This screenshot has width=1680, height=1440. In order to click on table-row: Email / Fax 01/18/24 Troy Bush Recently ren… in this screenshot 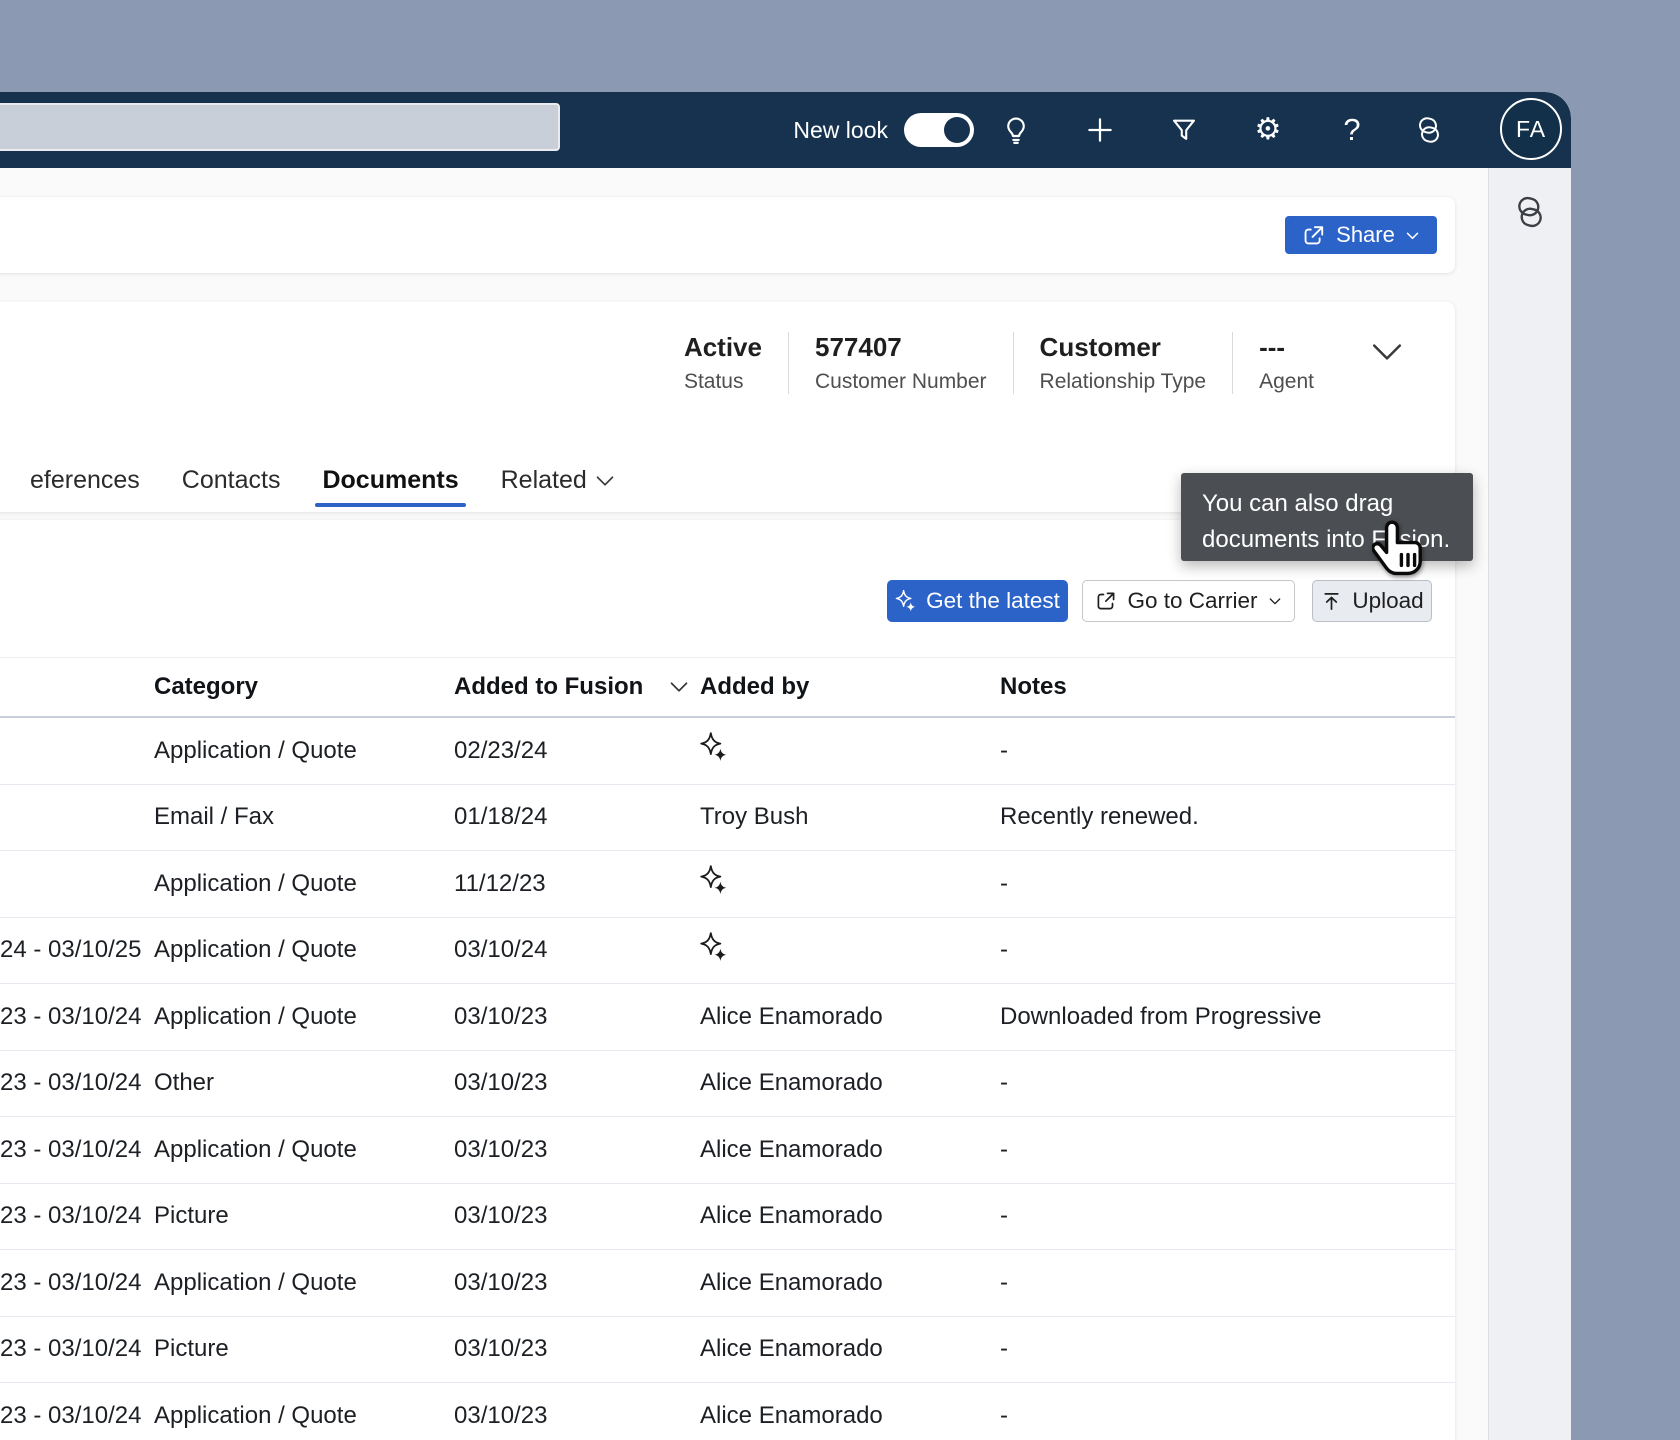, I will do `click(727, 817)`.